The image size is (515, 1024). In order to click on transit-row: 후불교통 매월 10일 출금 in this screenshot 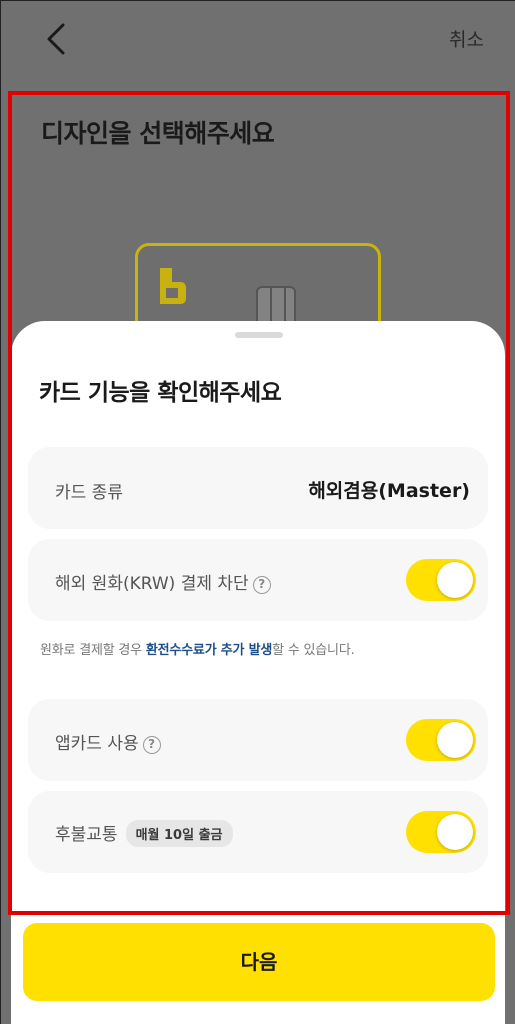, I will do `click(258, 832)`.